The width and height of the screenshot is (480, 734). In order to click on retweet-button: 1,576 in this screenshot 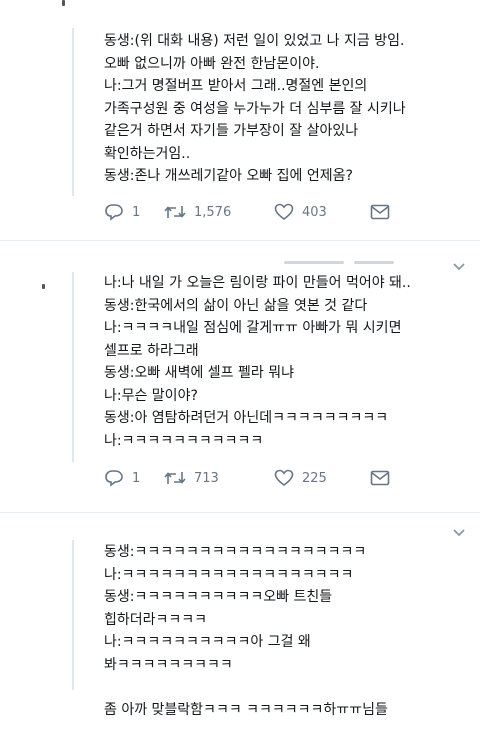, I will do `click(219, 212)`.